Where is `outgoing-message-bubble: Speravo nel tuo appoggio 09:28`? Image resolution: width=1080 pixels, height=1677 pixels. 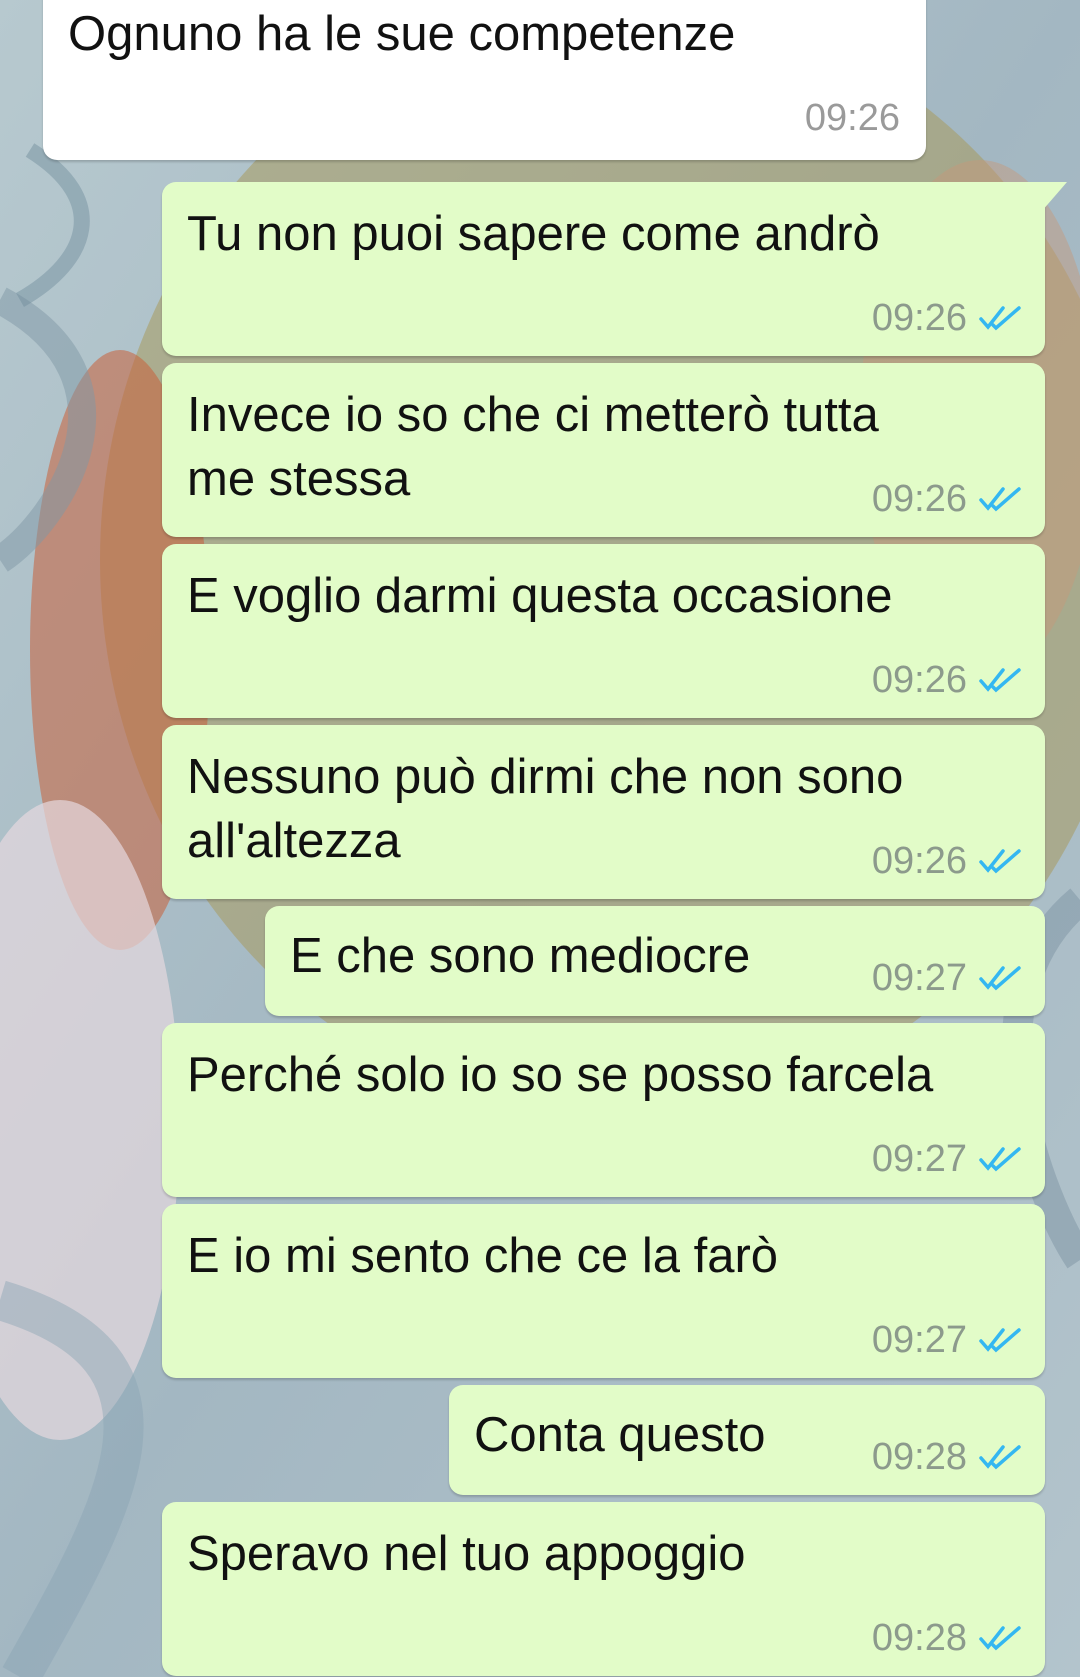
outgoing-message-bubble: Speravo nel tuo appoggio 09:28 is located at coordinates (603, 1589).